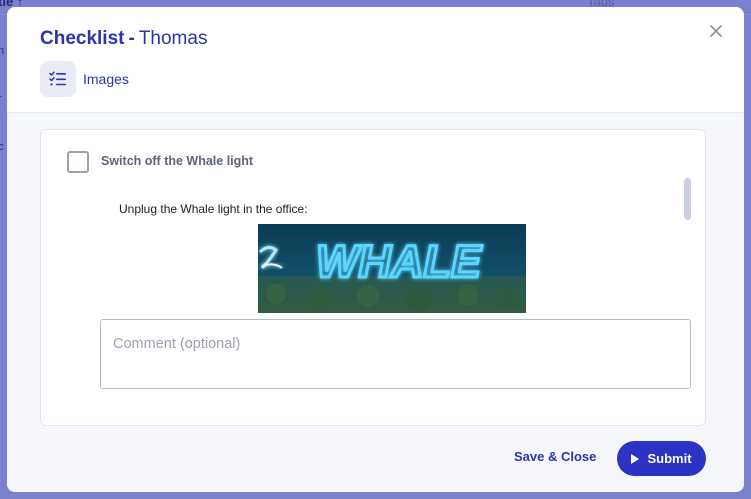  I want to click on close-icon, so click(716, 31).